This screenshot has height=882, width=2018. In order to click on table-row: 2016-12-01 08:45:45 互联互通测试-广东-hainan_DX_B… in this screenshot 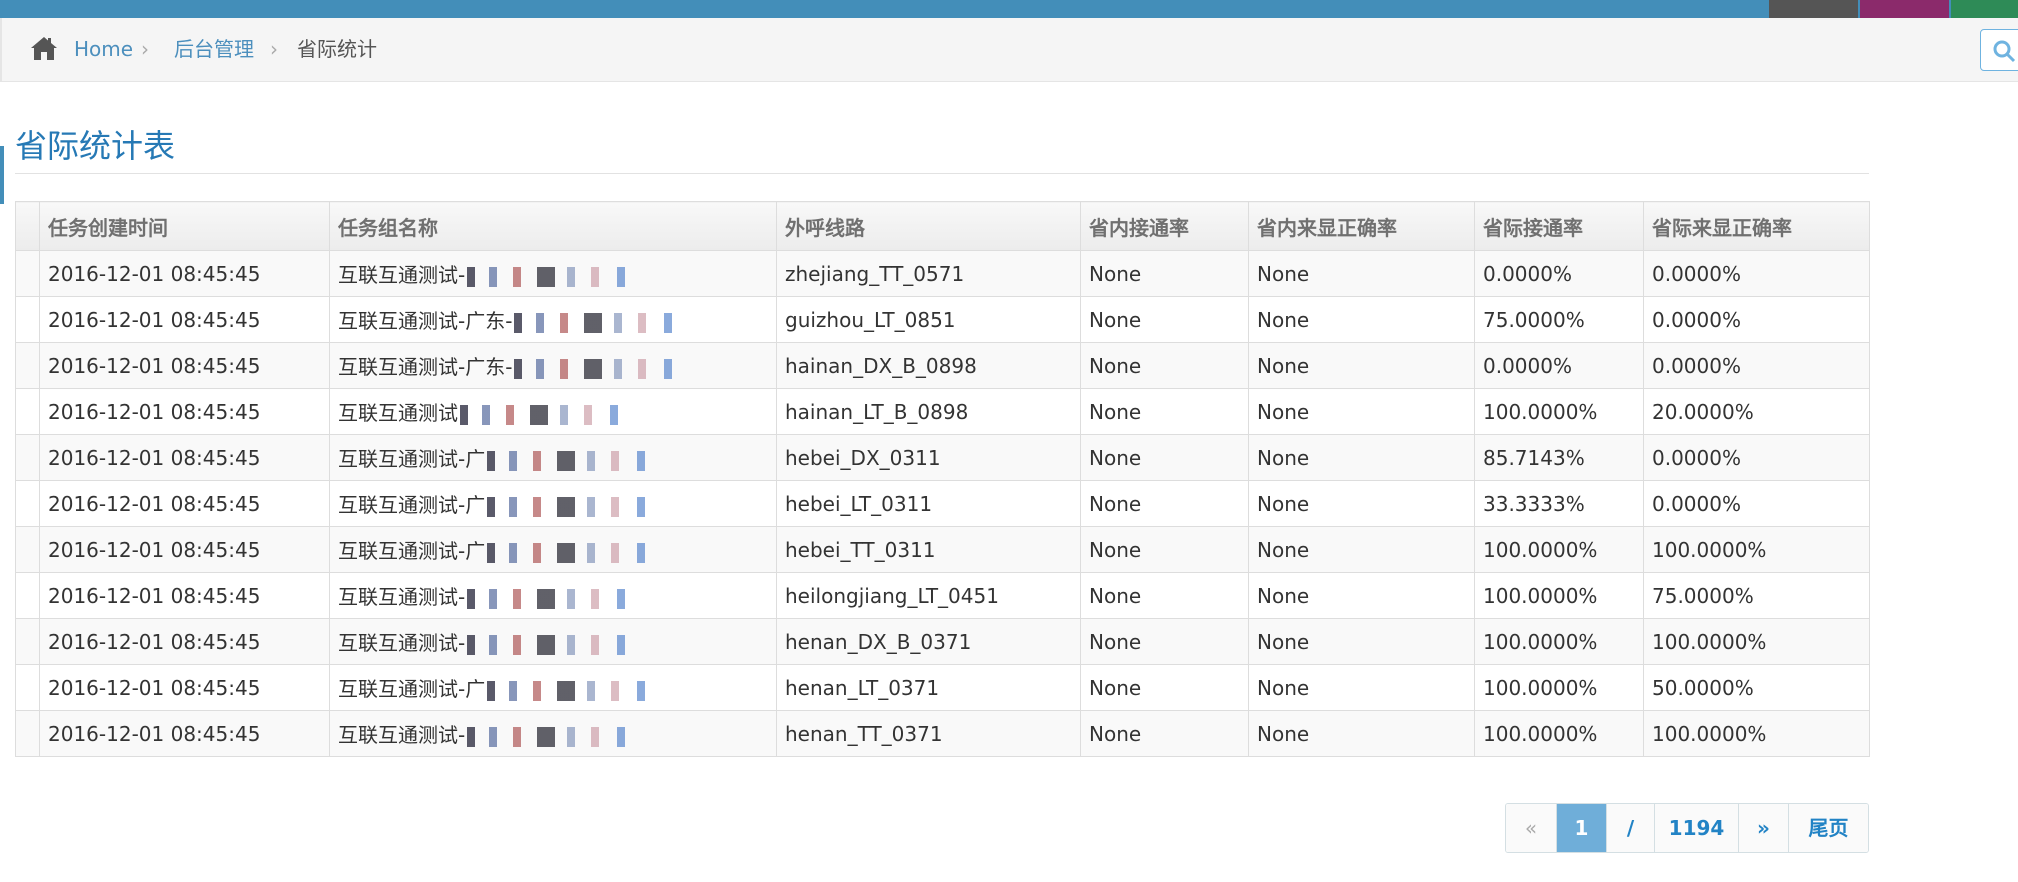, I will do `click(942, 365)`.